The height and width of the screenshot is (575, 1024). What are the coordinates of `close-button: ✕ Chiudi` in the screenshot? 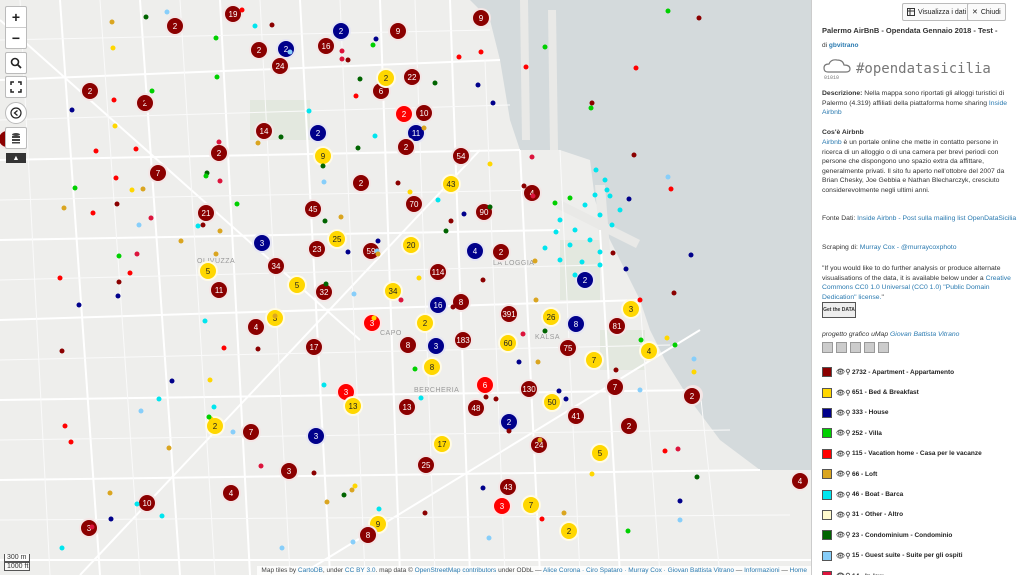 It's located at (986, 12).